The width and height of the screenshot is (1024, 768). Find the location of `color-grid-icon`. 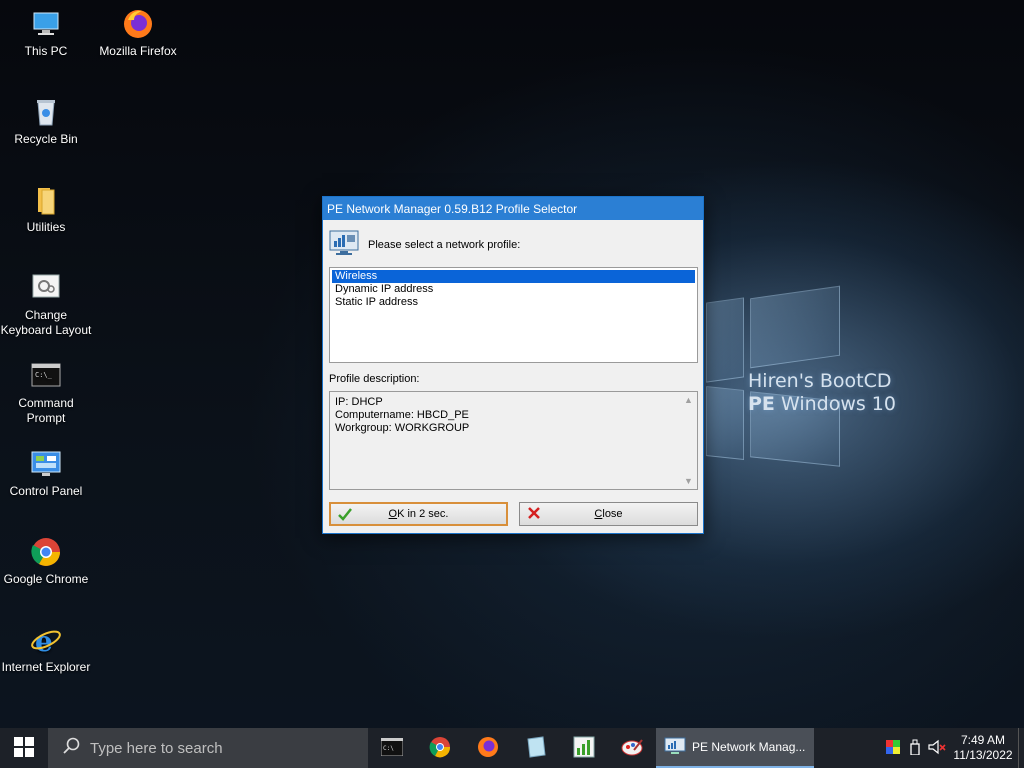

color-grid-icon is located at coordinates (893, 748).